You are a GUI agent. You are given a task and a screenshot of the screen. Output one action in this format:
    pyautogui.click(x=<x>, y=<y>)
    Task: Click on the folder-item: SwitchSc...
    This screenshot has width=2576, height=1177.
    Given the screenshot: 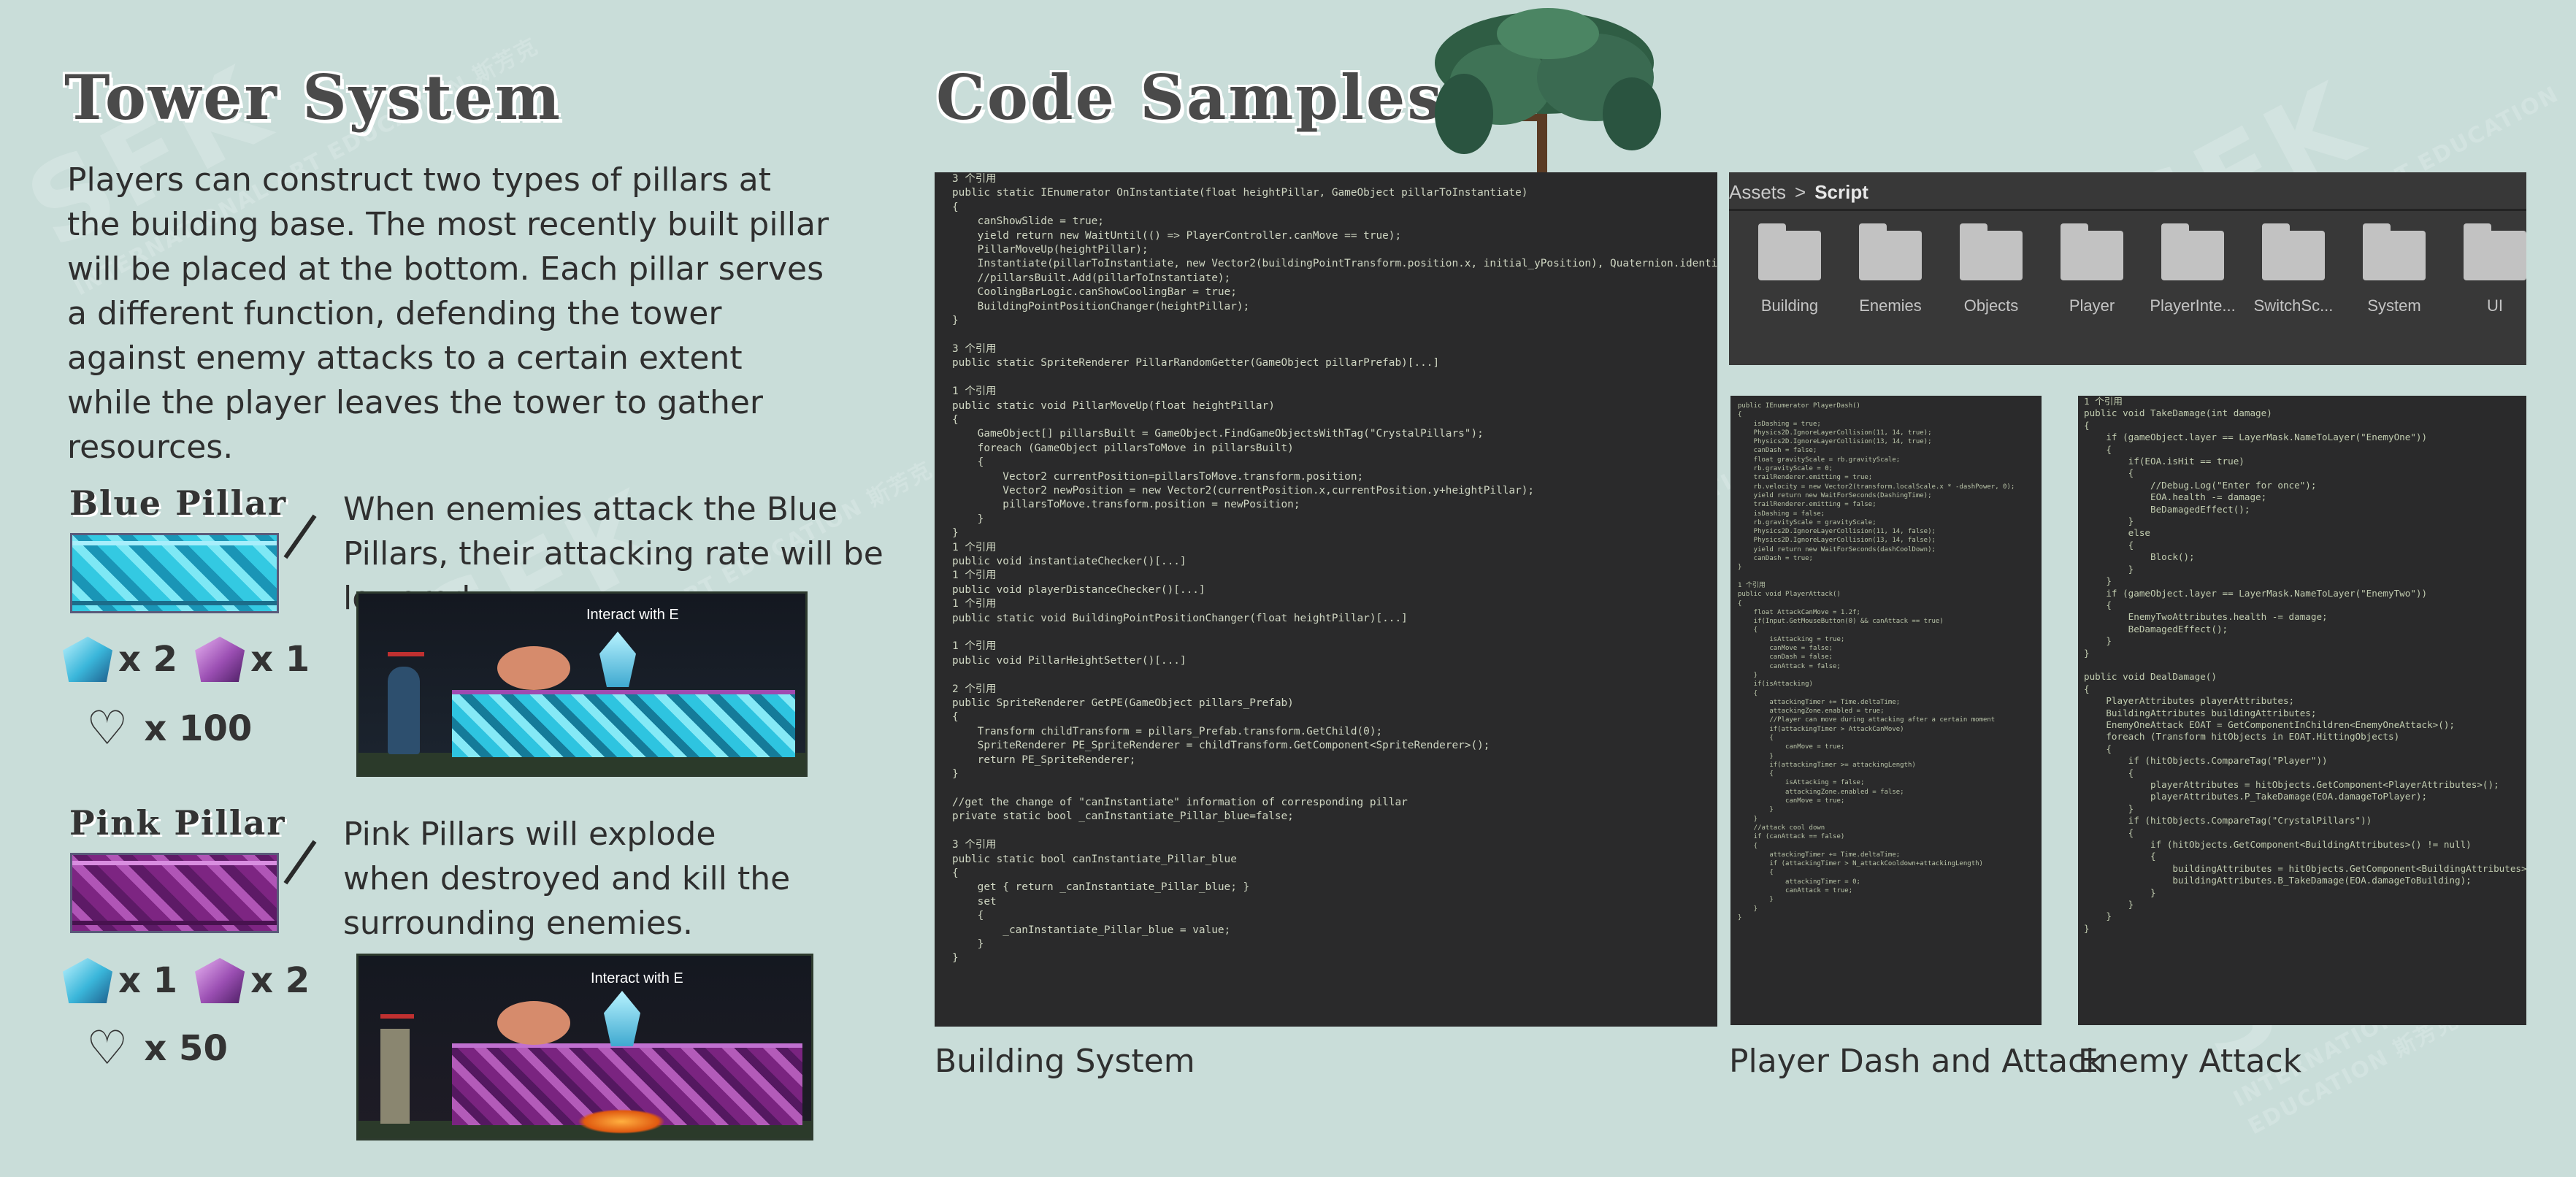 What is the action you would take?
    pyautogui.click(x=2293, y=269)
    